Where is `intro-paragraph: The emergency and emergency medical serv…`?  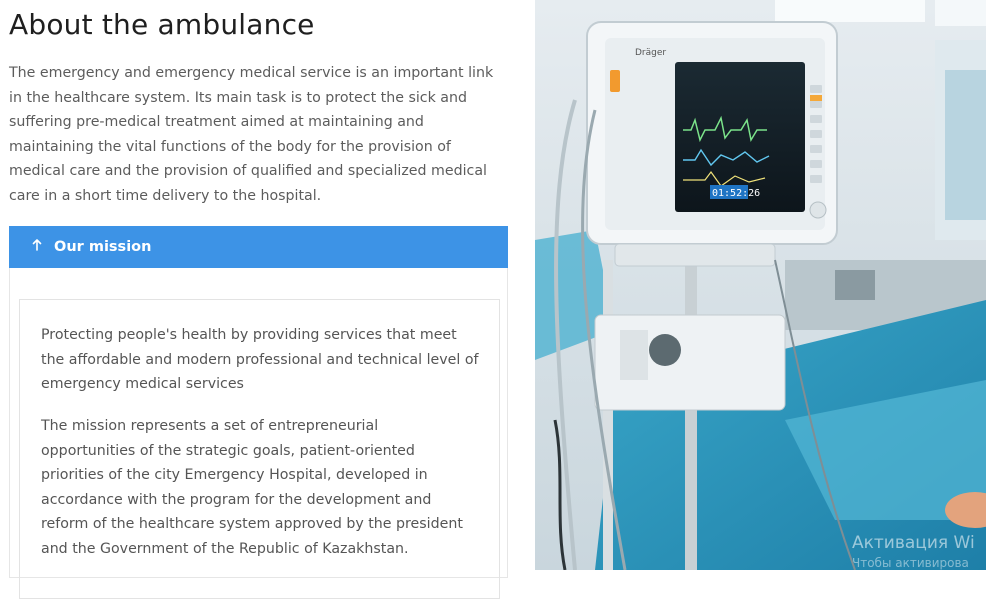
intro-paragraph: The emergency and emergency medical serv… is located at coordinates (251, 134).